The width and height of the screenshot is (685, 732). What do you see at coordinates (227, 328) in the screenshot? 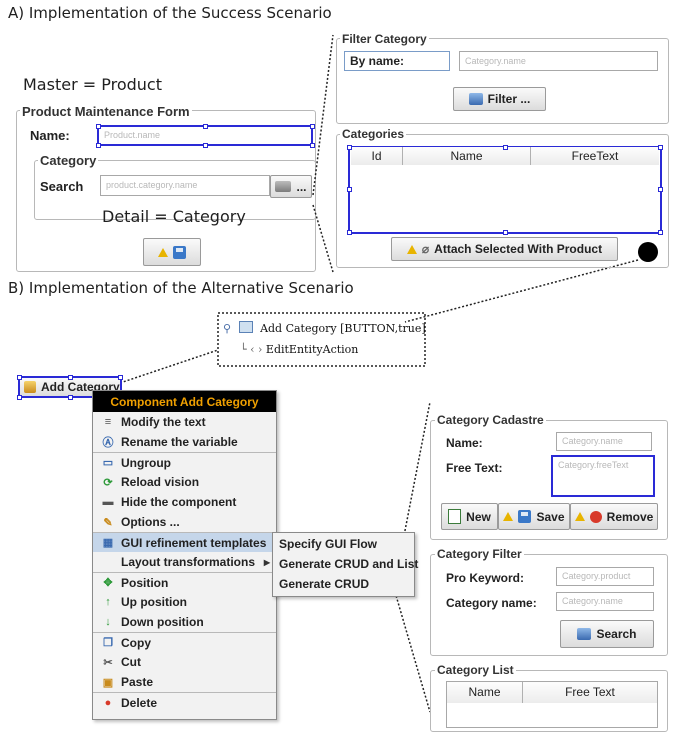
I see `expand-icon: ⚲` at bounding box center [227, 328].